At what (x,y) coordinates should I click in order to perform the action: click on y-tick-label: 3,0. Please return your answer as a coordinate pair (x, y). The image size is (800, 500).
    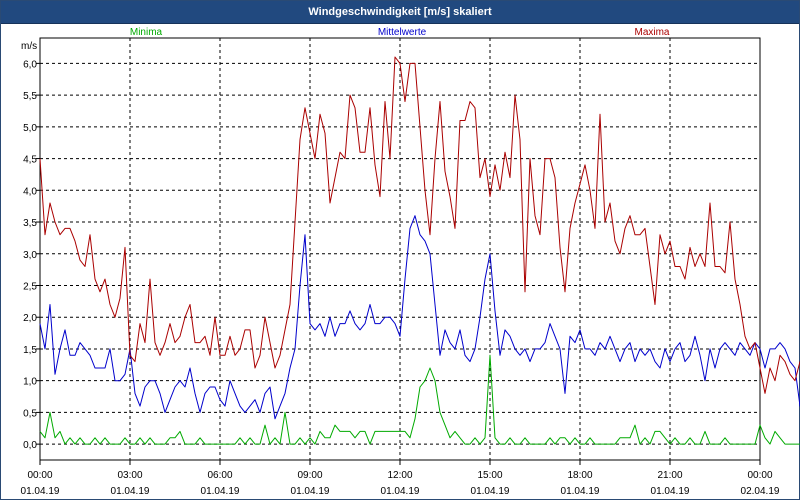
    Looking at the image, I should click on (30, 255).